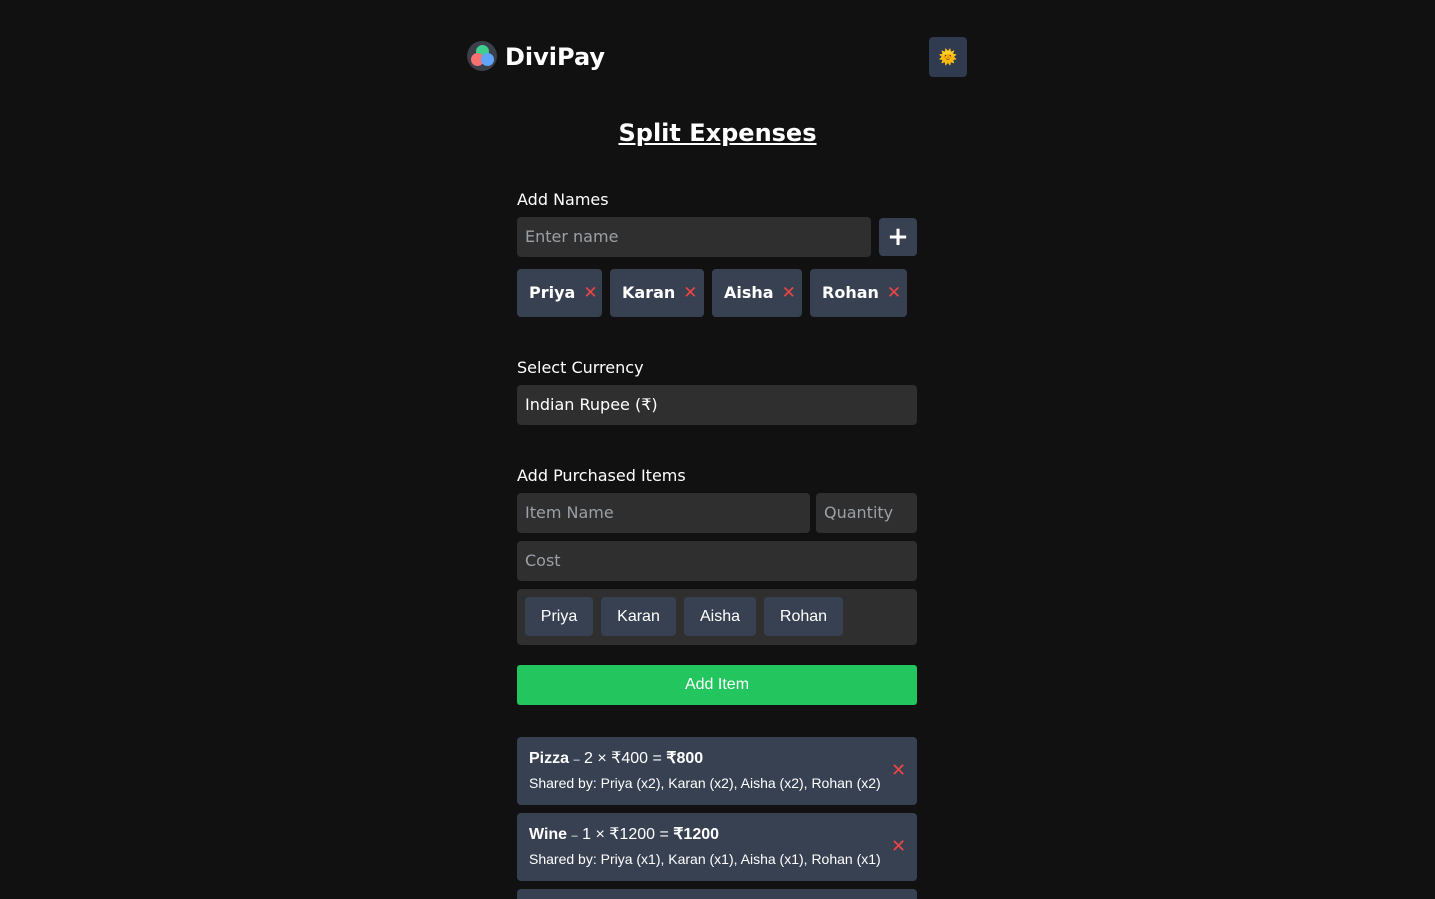 The height and width of the screenshot is (899, 1435). What do you see at coordinates (549, 758) in the screenshot?
I see `item-name: Pizza` at bounding box center [549, 758].